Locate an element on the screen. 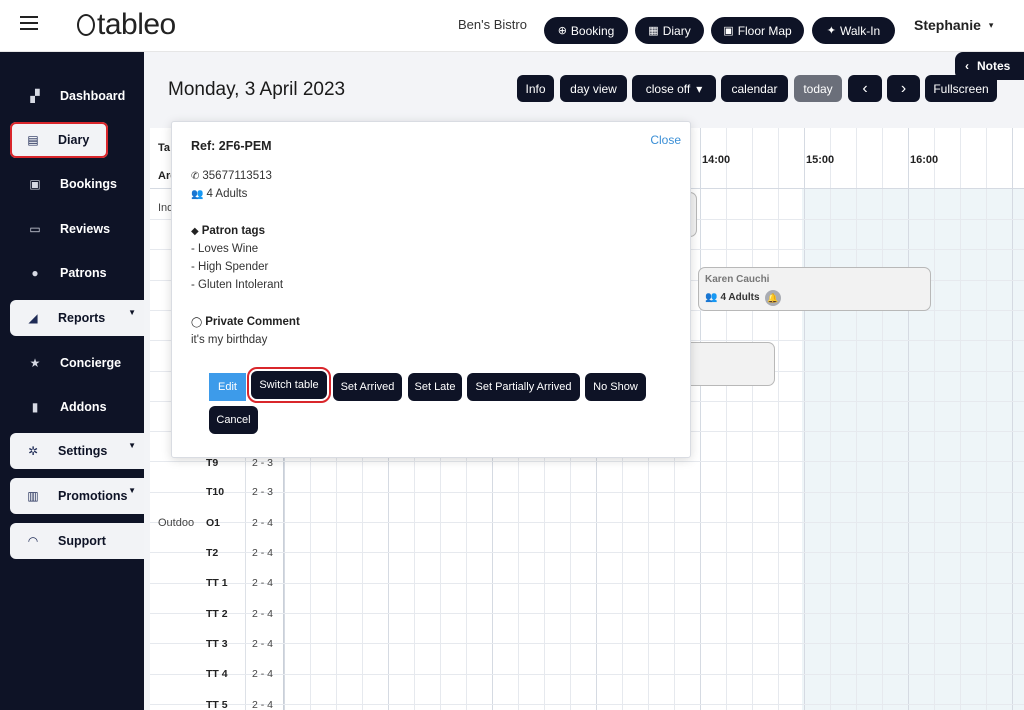 This screenshot has height=710, width=1024. close-off-dropdown: close off ▾ is located at coordinates (674, 88).